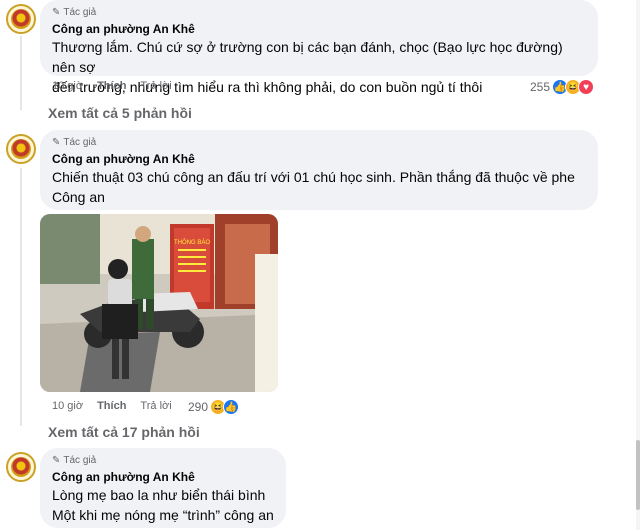 This screenshot has width=640, height=530. Describe the element at coordinates (638, 475) in the screenshot. I see `scrollbar-thumb` at that location.